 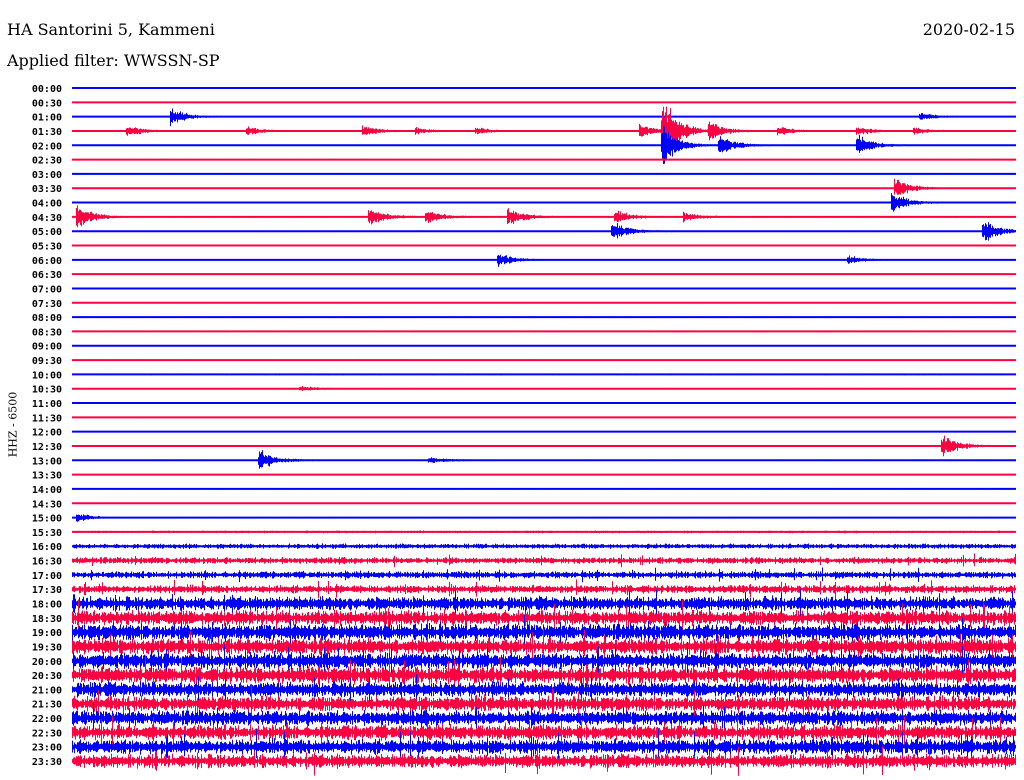 I want to click on time-tick-label: 16:00, so click(x=47, y=547).